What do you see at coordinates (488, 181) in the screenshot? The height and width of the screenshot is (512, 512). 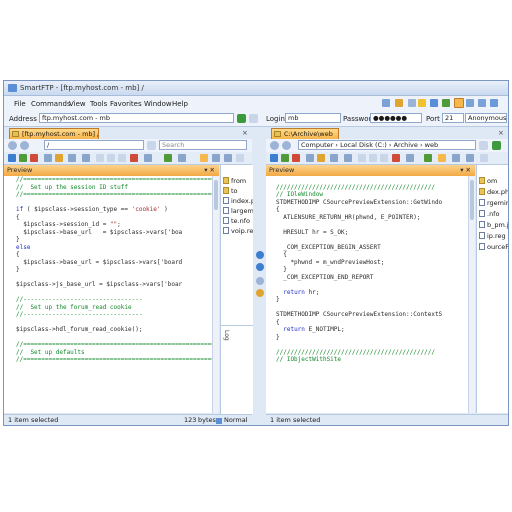 I see `file-list-item: om` at bounding box center [488, 181].